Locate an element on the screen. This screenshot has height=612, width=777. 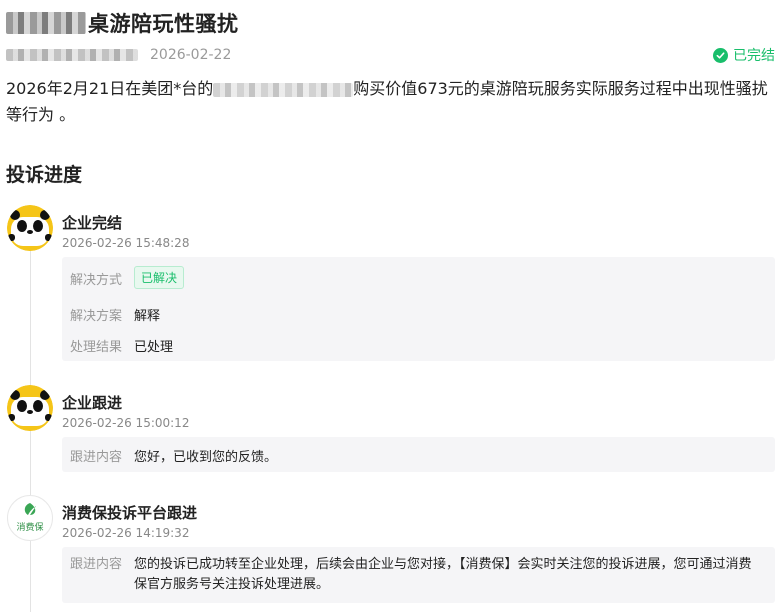
detail-row: 跟进内容 您好，已收到您的反馈。 is located at coordinates (173, 455).